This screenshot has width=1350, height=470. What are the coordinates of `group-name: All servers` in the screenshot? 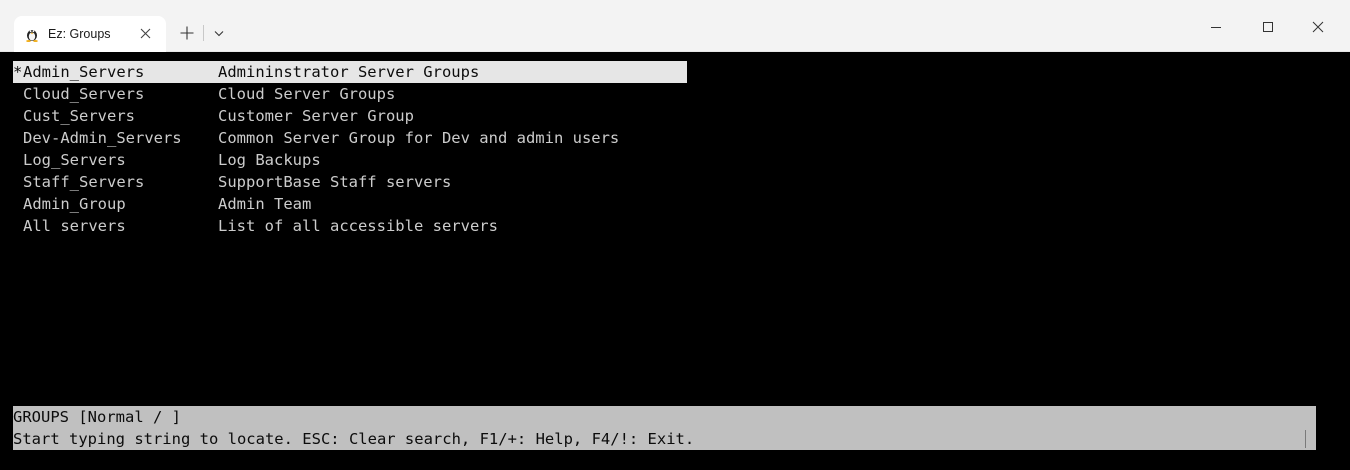 It's located at (74, 226).